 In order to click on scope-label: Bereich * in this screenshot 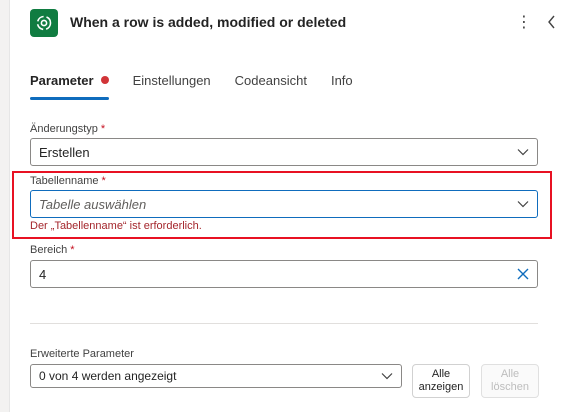, I will do `click(52, 250)`.